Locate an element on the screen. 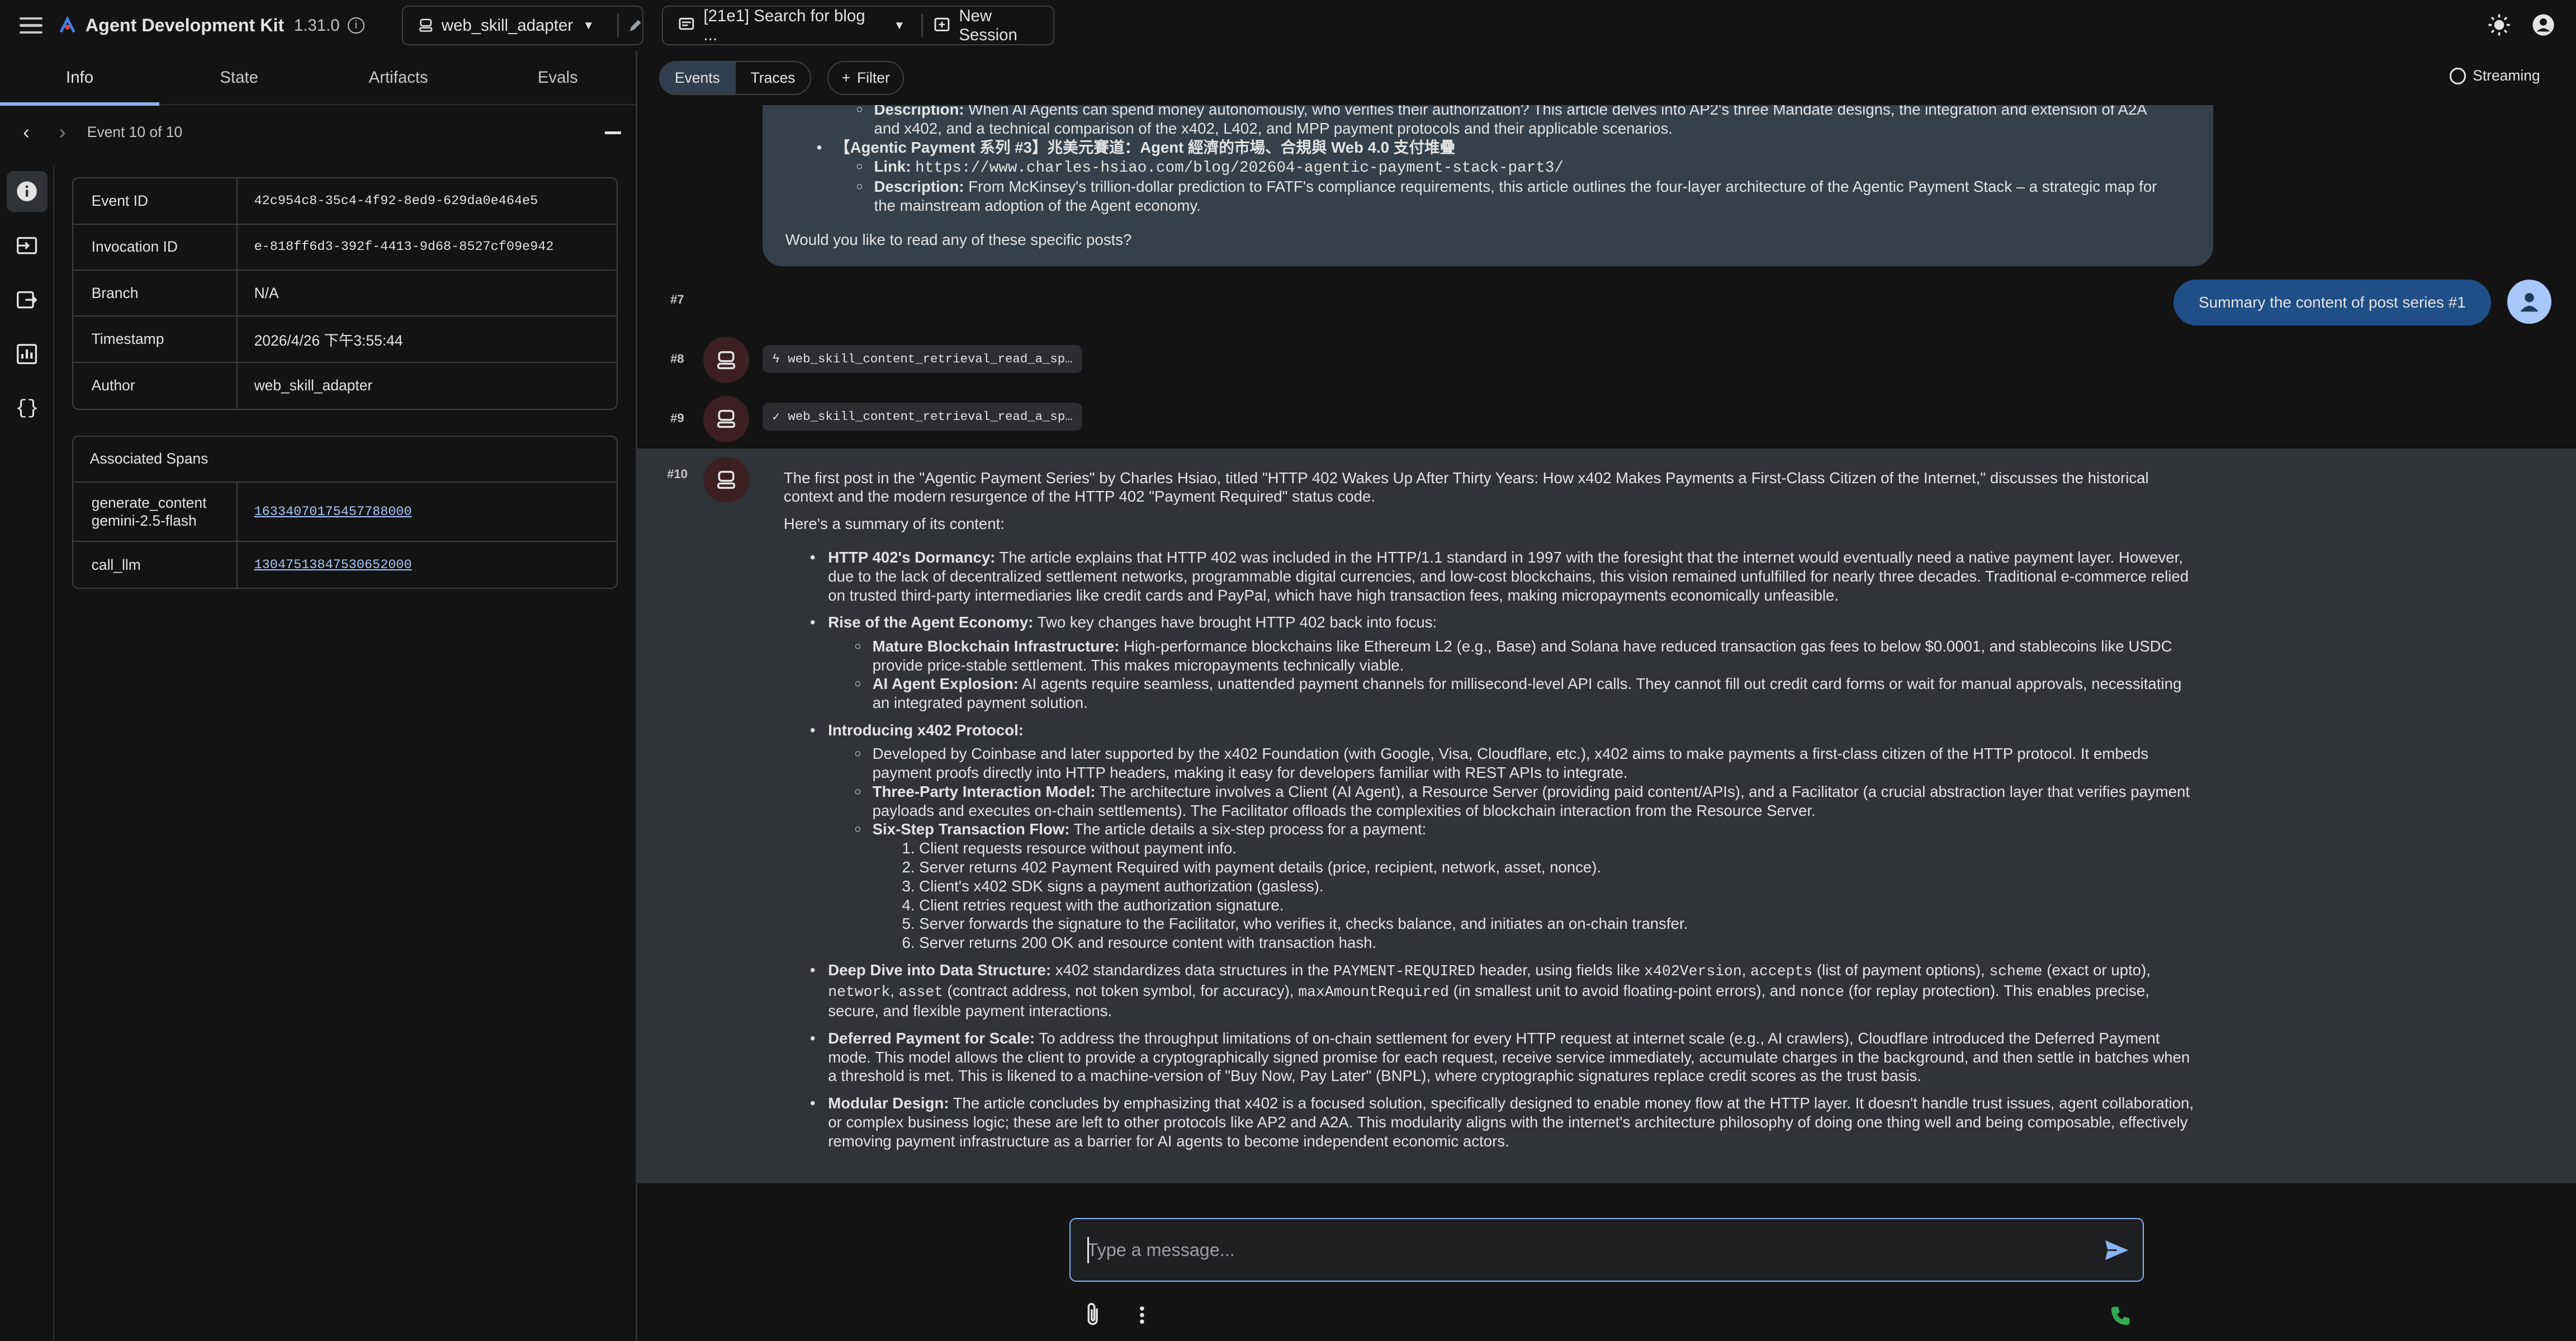 The image size is (2576, 1341). info-rail-button is located at coordinates (27, 192).